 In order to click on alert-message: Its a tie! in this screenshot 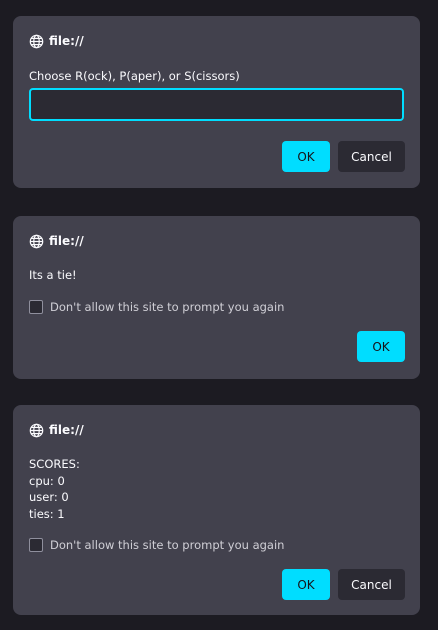, I will do `click(53, 275)`.